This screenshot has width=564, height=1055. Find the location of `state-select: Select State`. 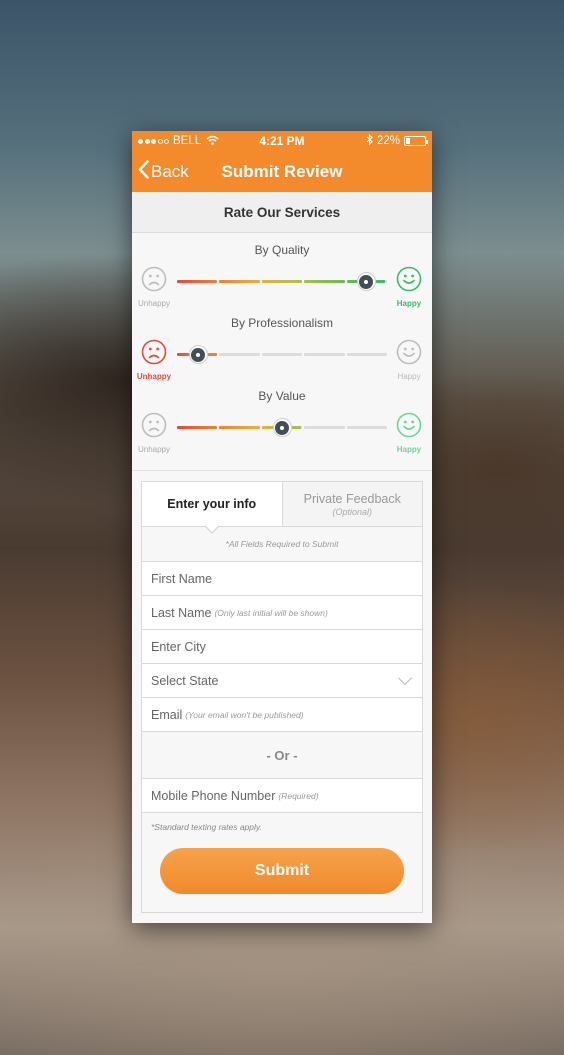

state-select: Select State is located at coordinates (282, 681).